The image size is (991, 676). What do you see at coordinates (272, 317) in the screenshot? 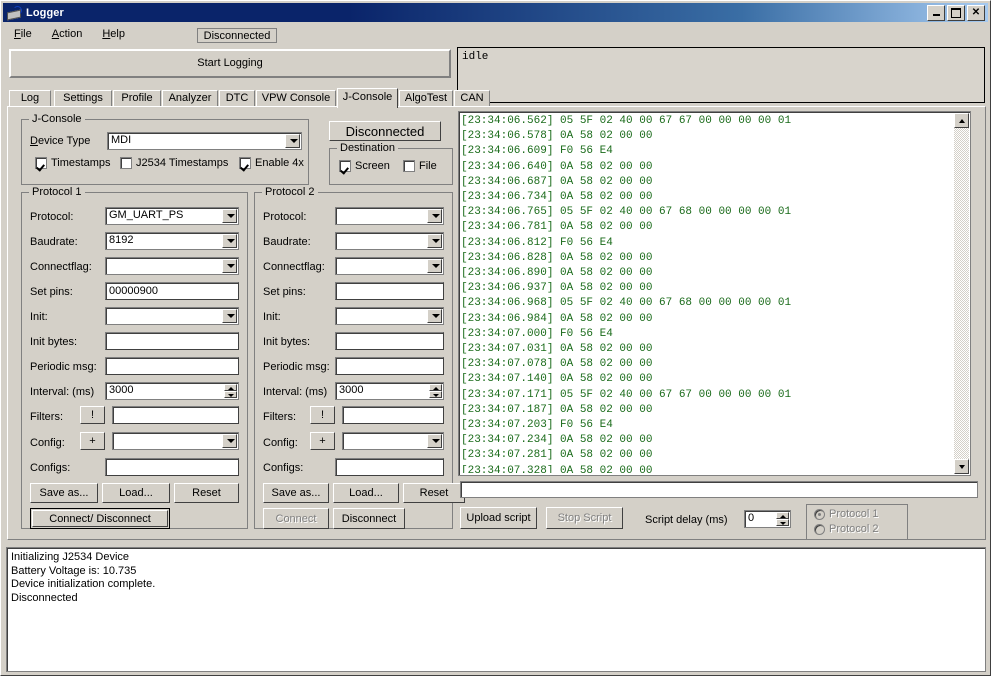
I see `p2-init-label: Init:` at bounding box center [272, 317].